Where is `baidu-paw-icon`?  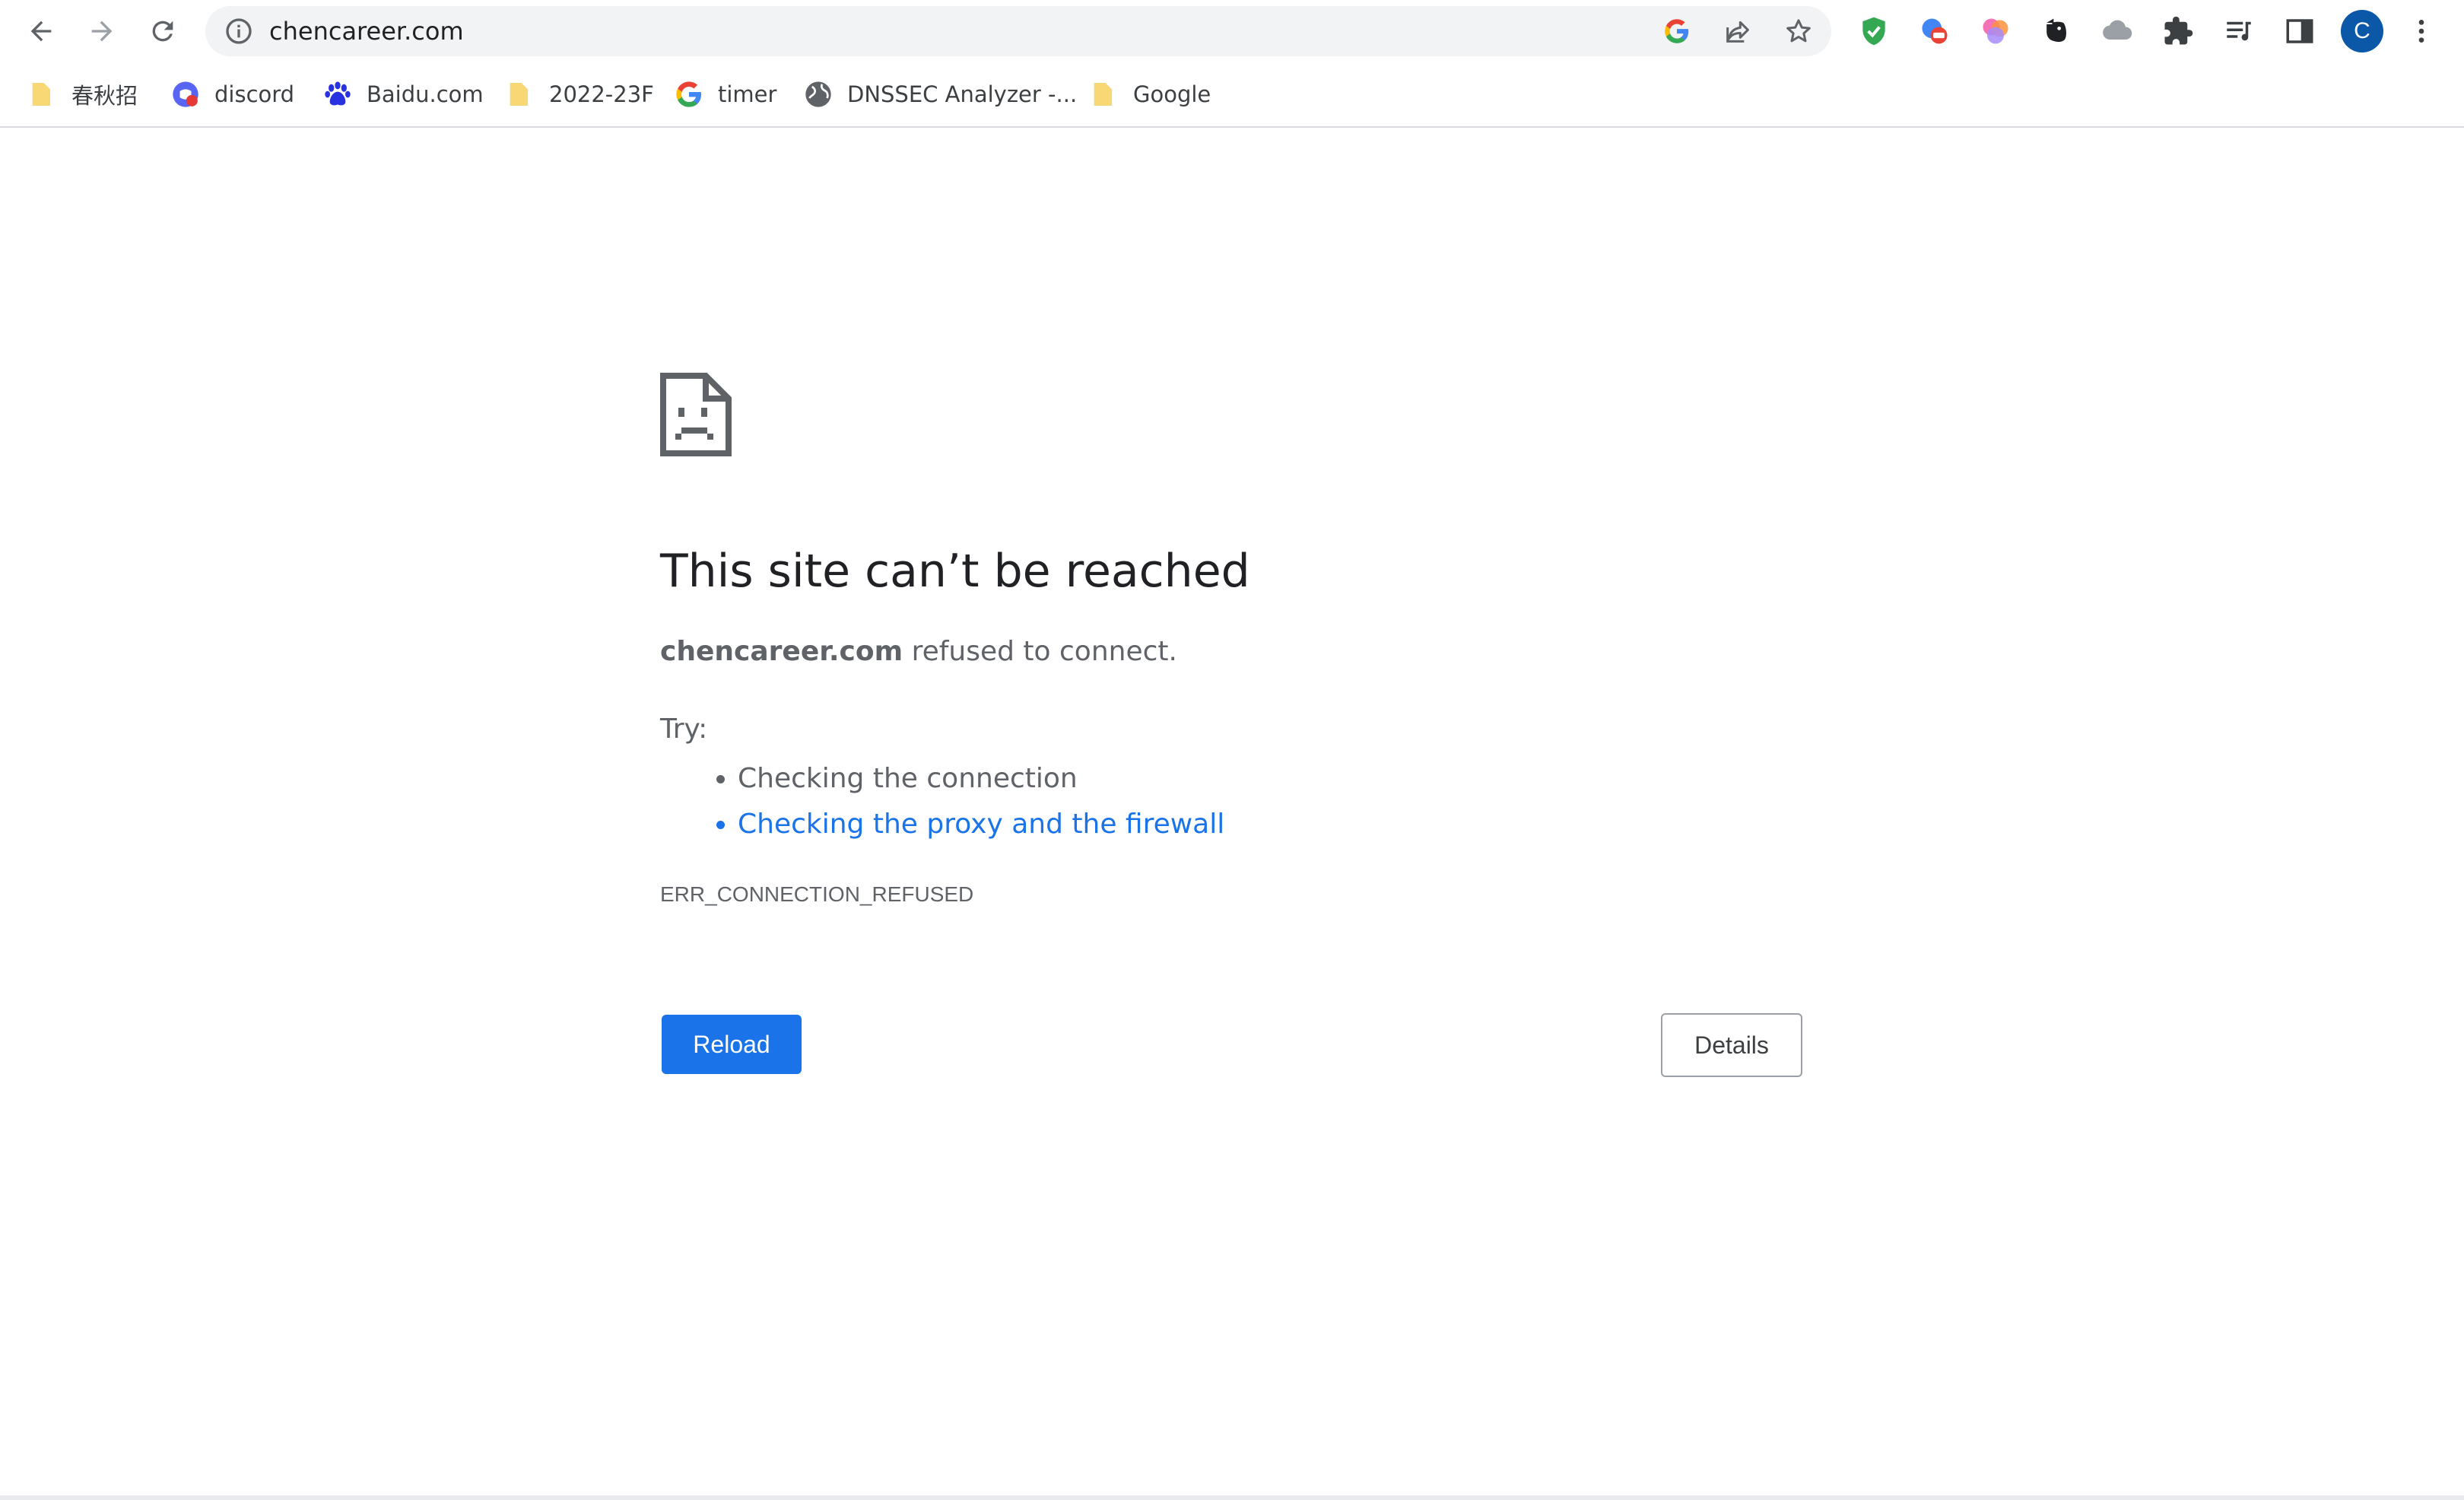
baidu-paw-icon is located at coordinates (338, 93).